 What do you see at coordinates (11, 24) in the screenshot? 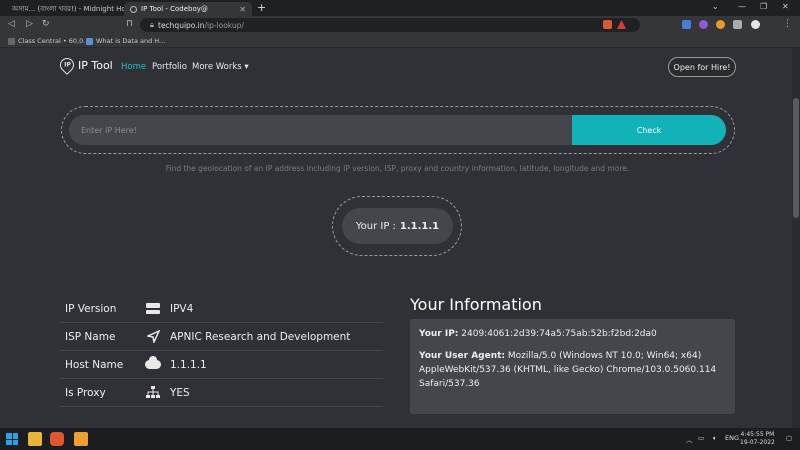
I see `back-button: ◁` at bounding box center [11, 24].